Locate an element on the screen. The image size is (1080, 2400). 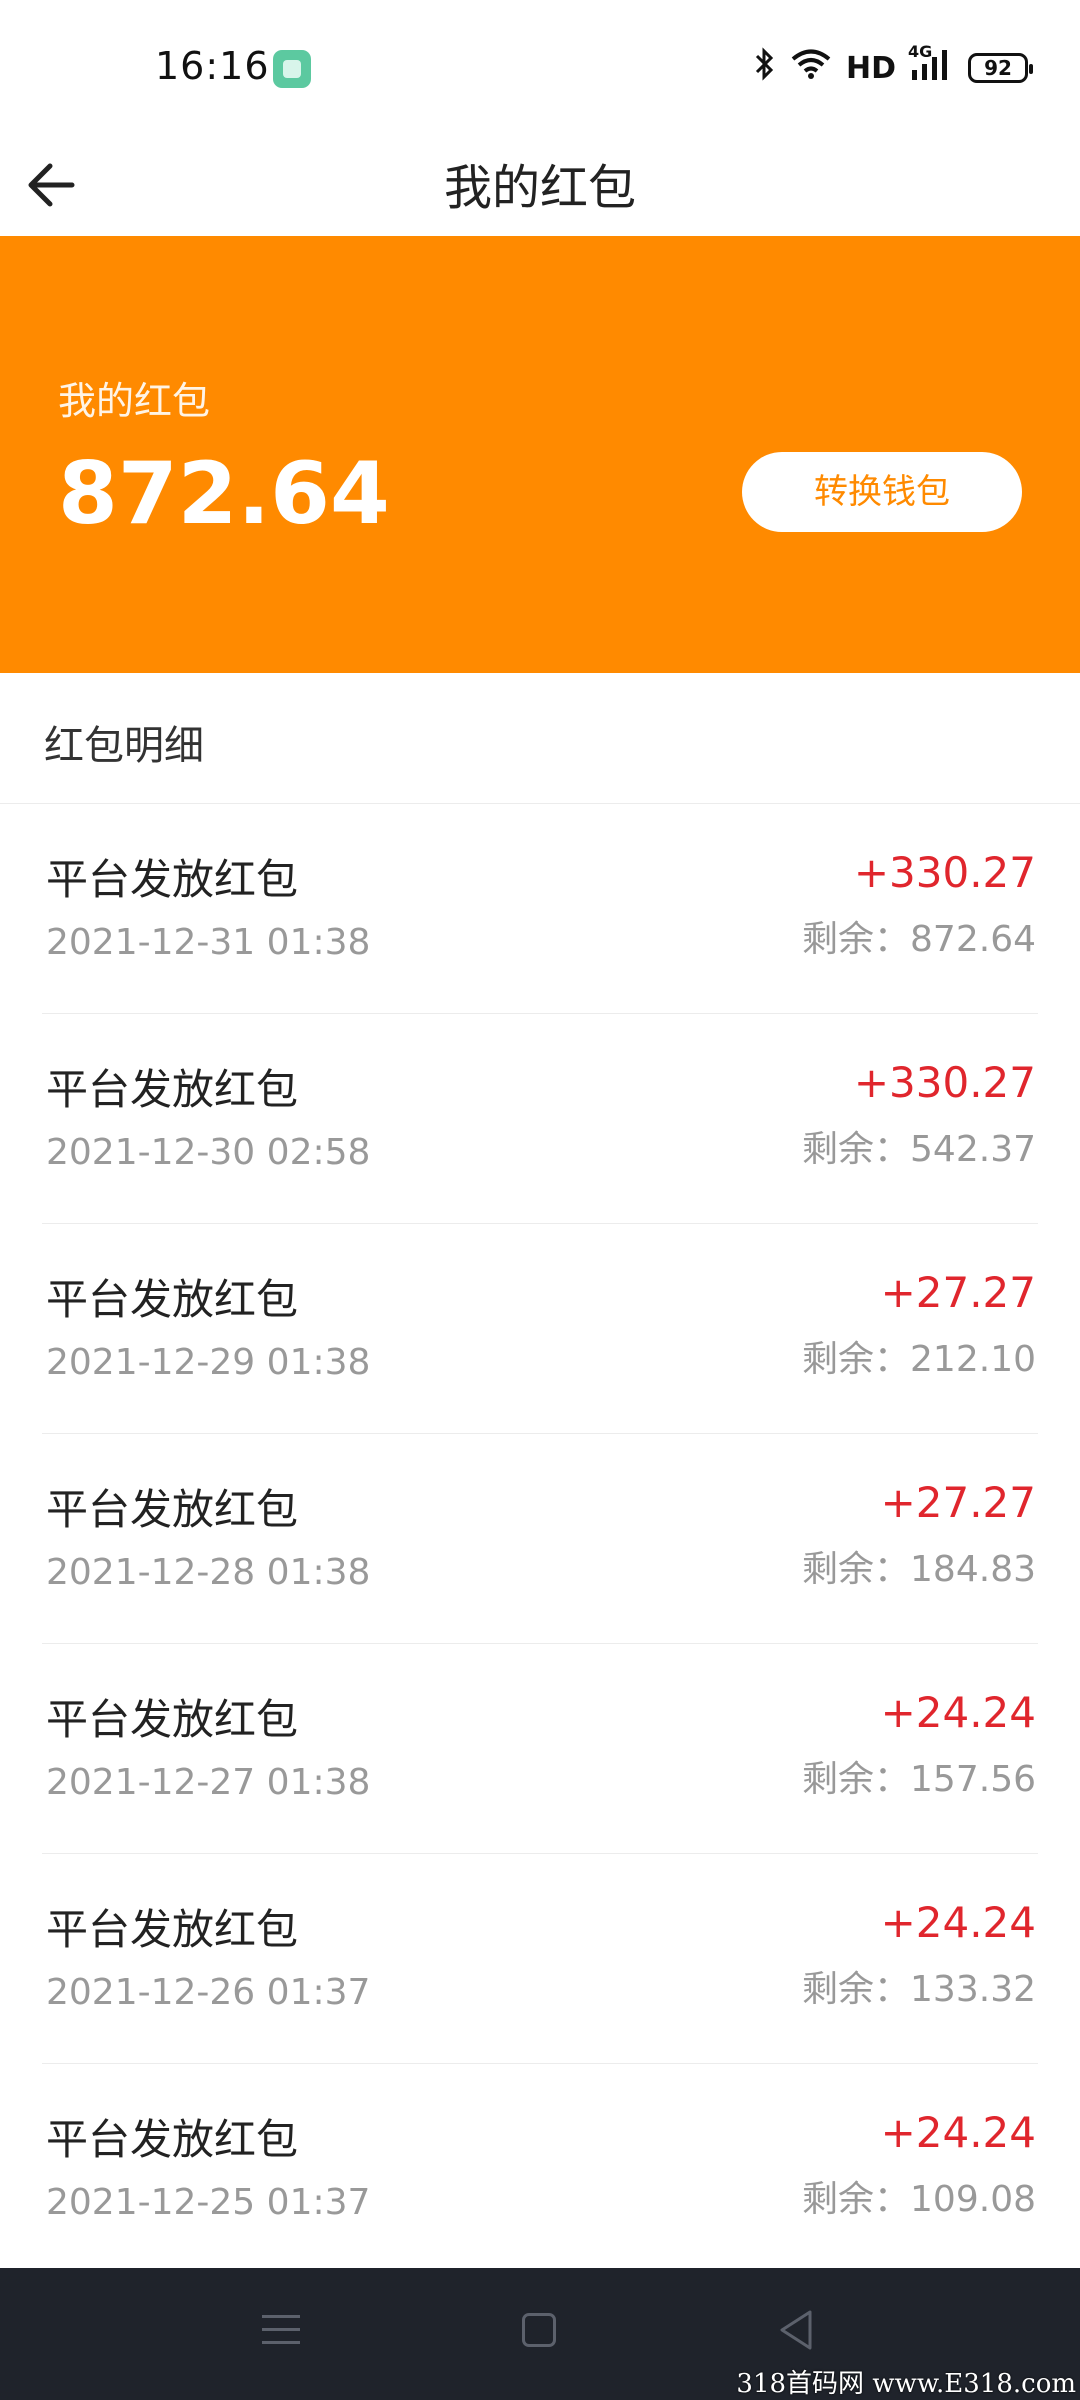
app-header: 我的红包 is located at coordinates (540, 187).